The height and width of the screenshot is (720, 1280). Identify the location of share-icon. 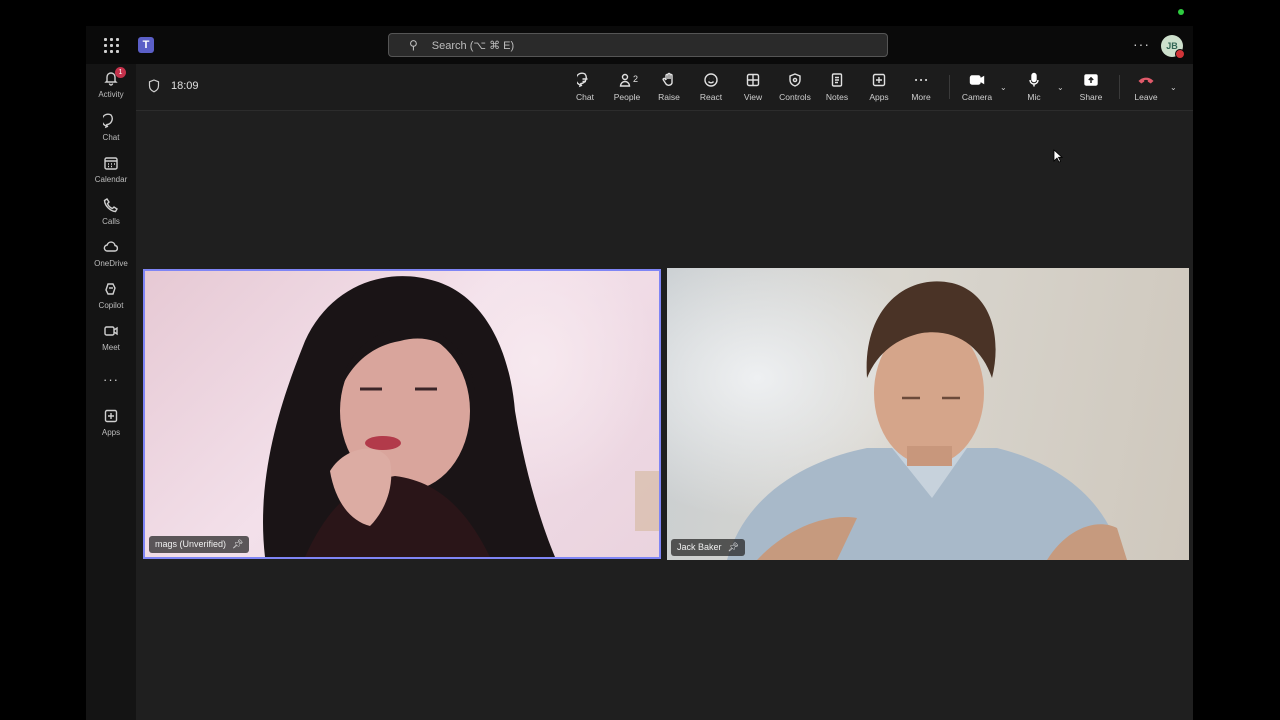
(1091, 80).